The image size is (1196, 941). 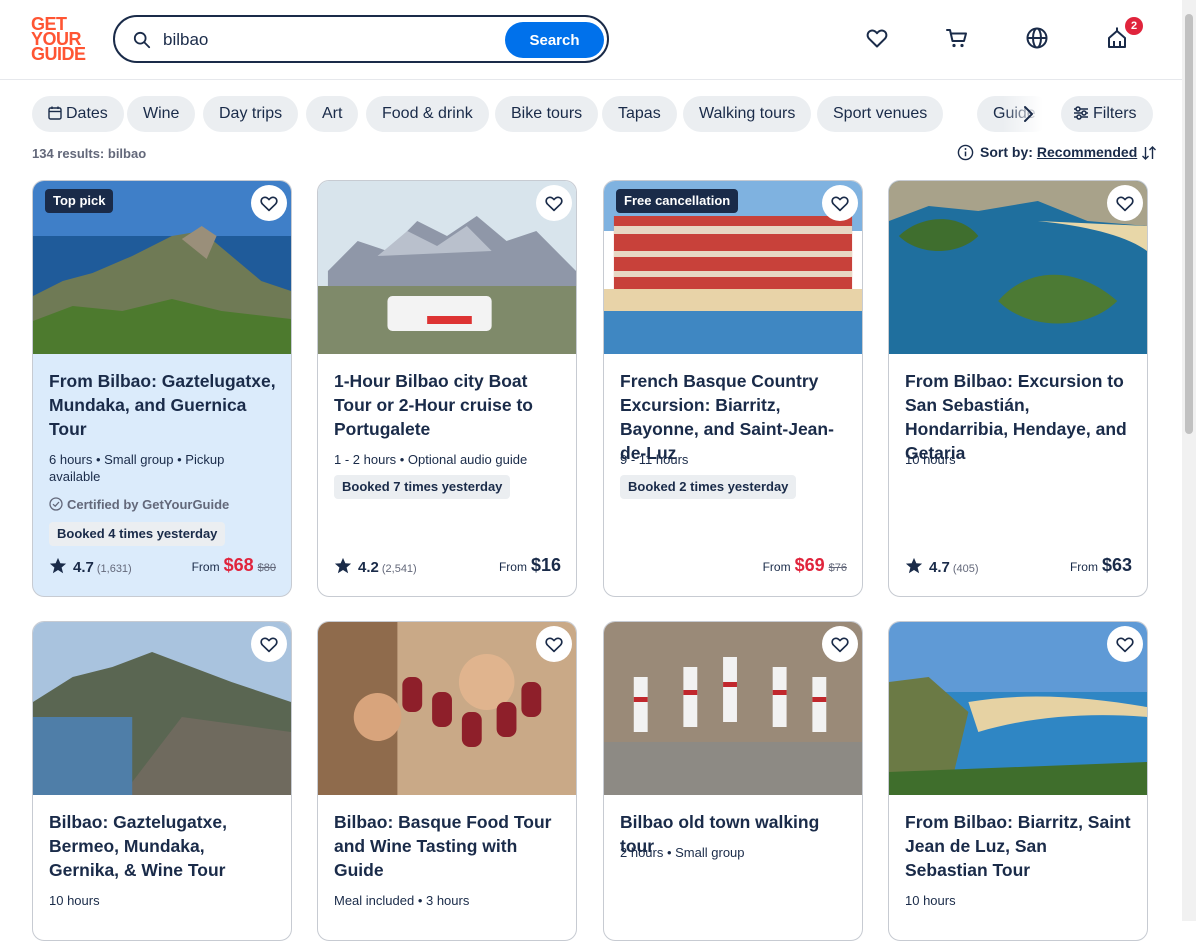 I want to click on free-cancellation-badge: Free cancellation, so click(x=677, y=201).